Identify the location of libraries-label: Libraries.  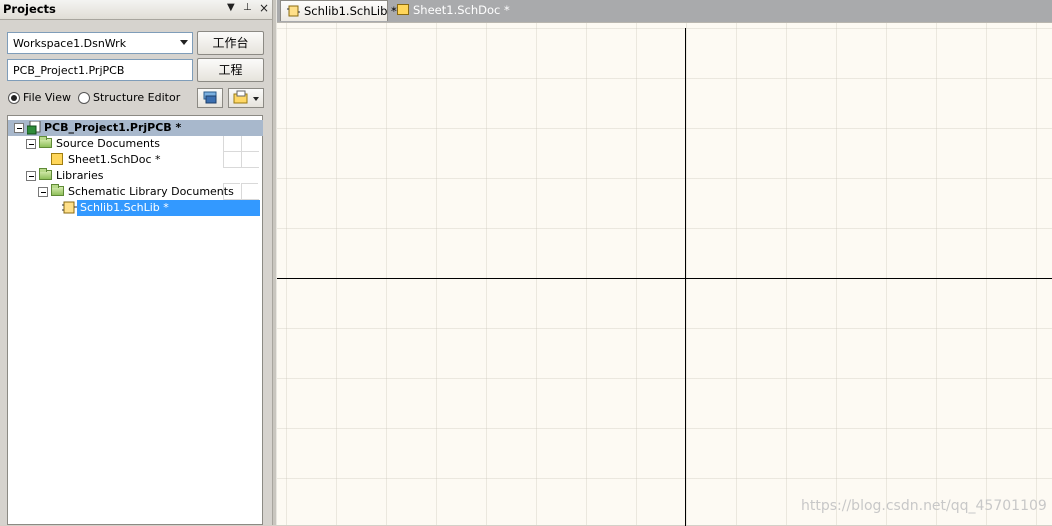
(80, 175).